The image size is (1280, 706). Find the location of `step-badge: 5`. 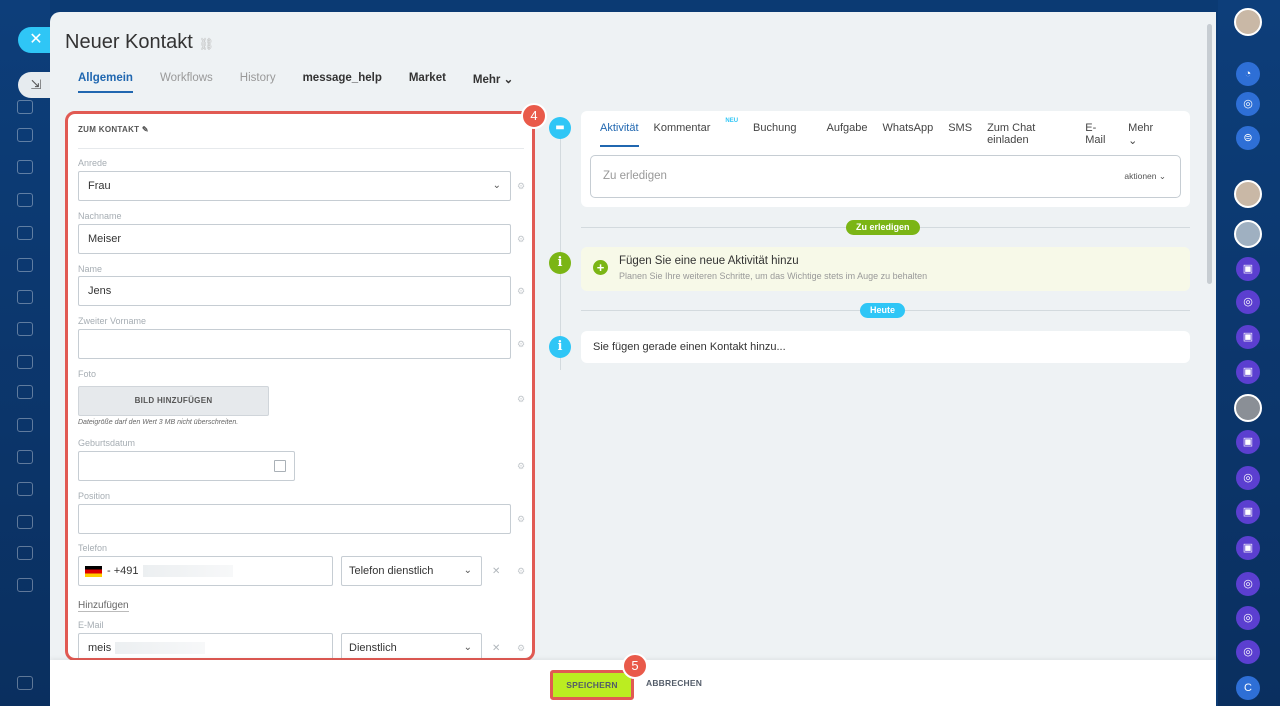

step-badge: 5 is located at coordinates (635, 666).